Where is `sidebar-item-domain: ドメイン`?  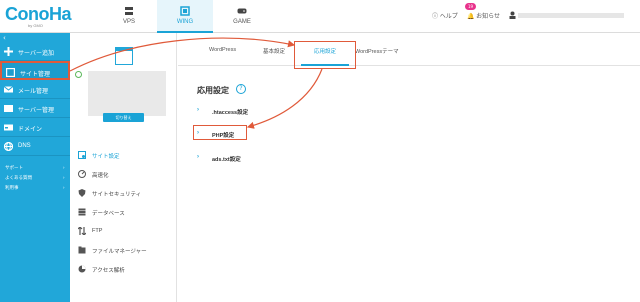
sidebar-item-domain: ドメイン is located at coordinates (35, 127).